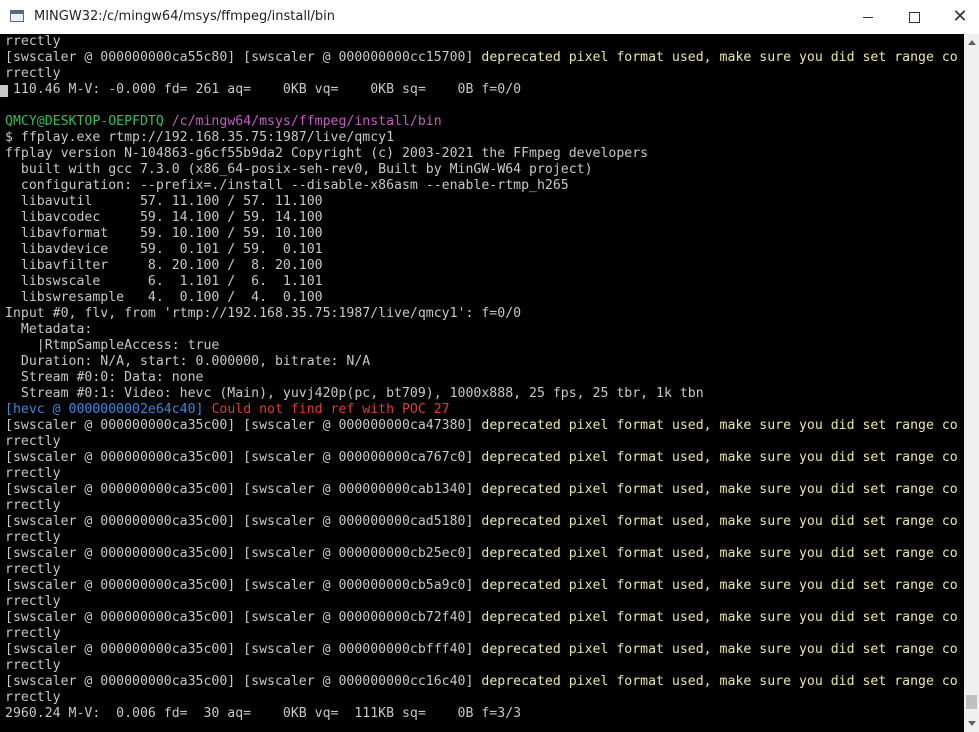  I want to click on text-cursor, so click(4, 91).